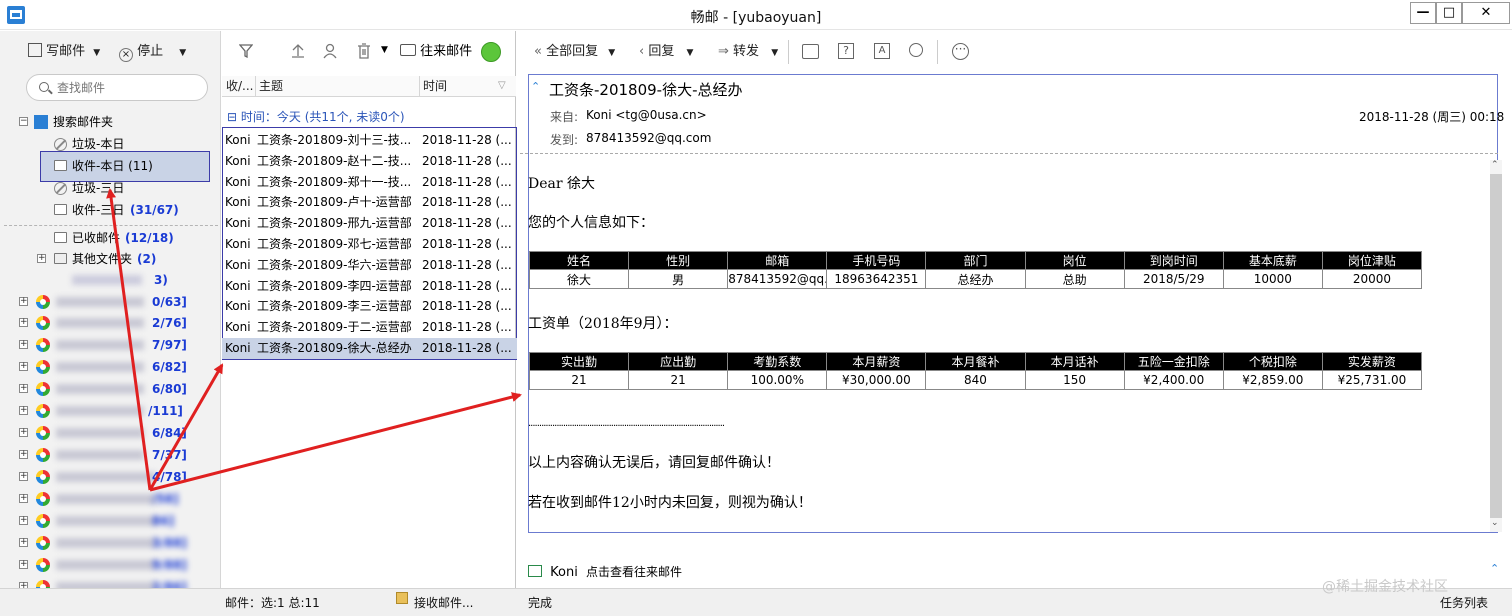  I want to click on arrow-to-mail-list, so click(186, 427).